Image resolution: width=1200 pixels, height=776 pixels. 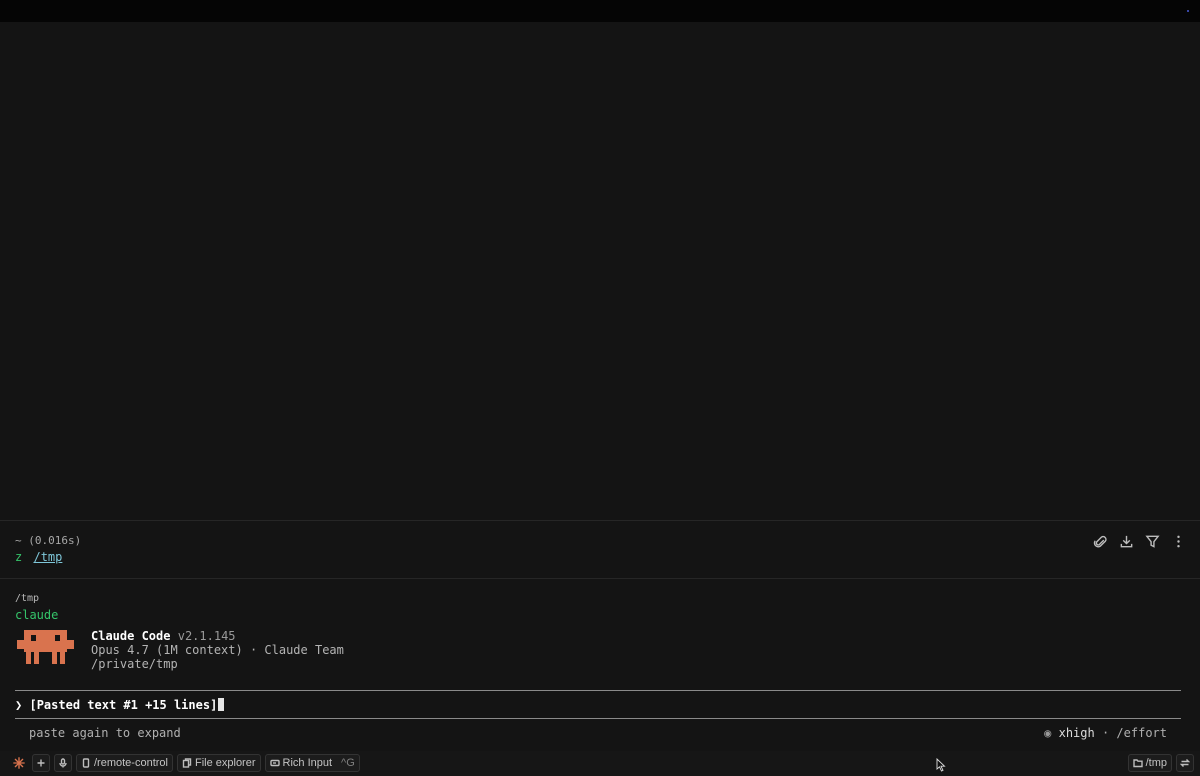 I want to click on remote-control-button: /remote-control, so click(x=124, y=763).